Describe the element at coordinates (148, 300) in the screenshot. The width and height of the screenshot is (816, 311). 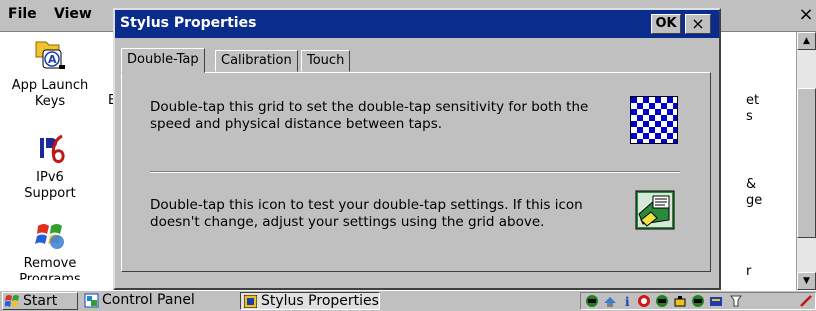
I see `task-label: Control Panel` at that location.